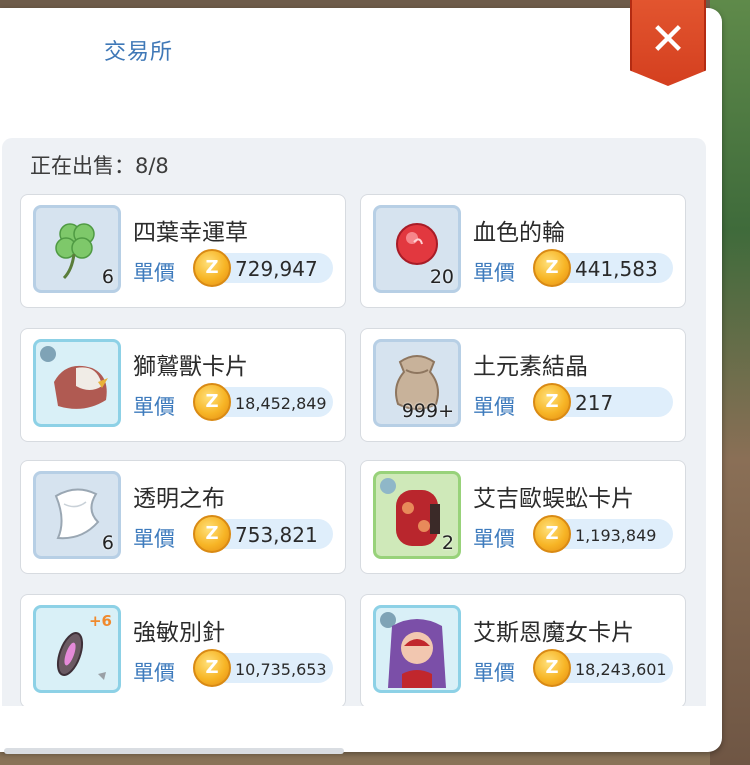  I want to click on item-name: 四葉幸運草, so click(190, 233).